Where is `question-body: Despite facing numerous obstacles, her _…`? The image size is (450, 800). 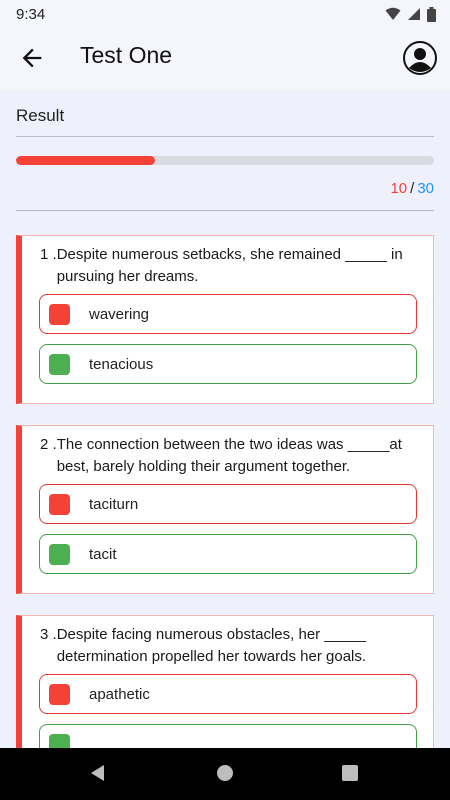
question-body: Despite facing numerous obstacles, her _… is located at coordinates (211, 645).